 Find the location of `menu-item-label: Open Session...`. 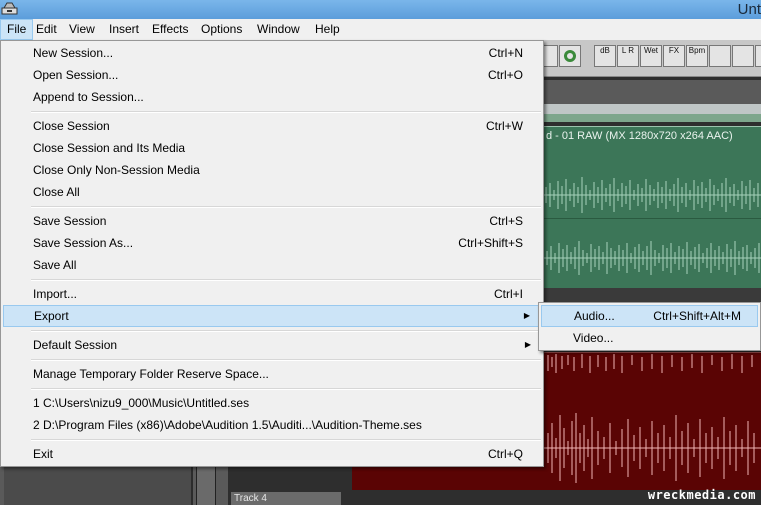

menu-item-label: Open Session... is located at coordinates (76, 75).